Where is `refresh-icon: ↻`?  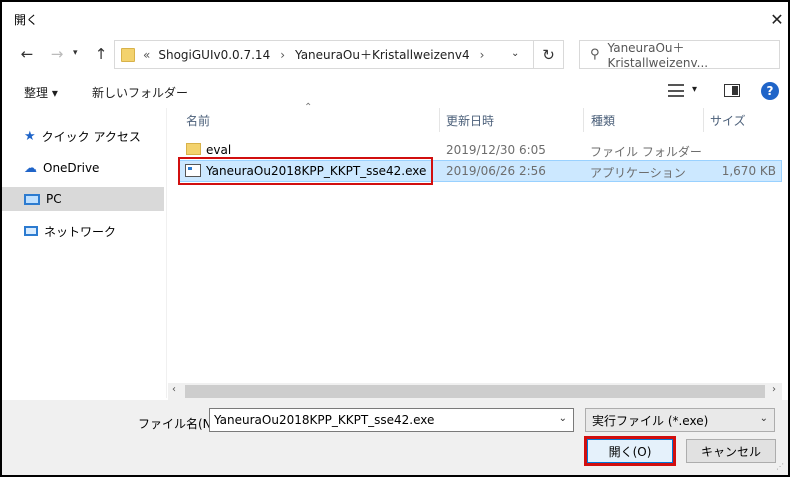
refresh-icon: ↻ is located at coordinates (548, 54).